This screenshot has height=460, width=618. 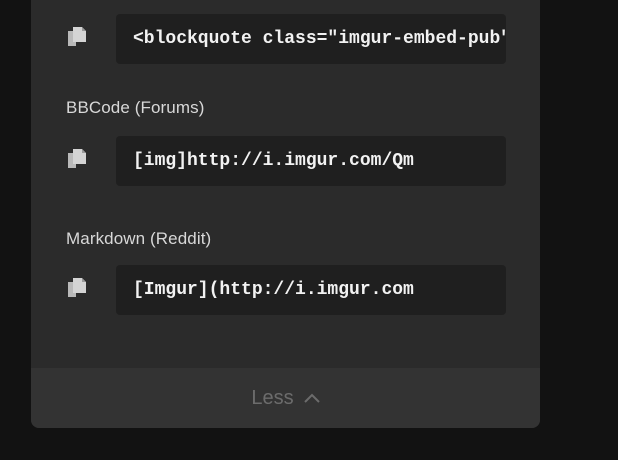 I want to click on markdown-label: Markdown (Reddit), so click(x=139, y=238).